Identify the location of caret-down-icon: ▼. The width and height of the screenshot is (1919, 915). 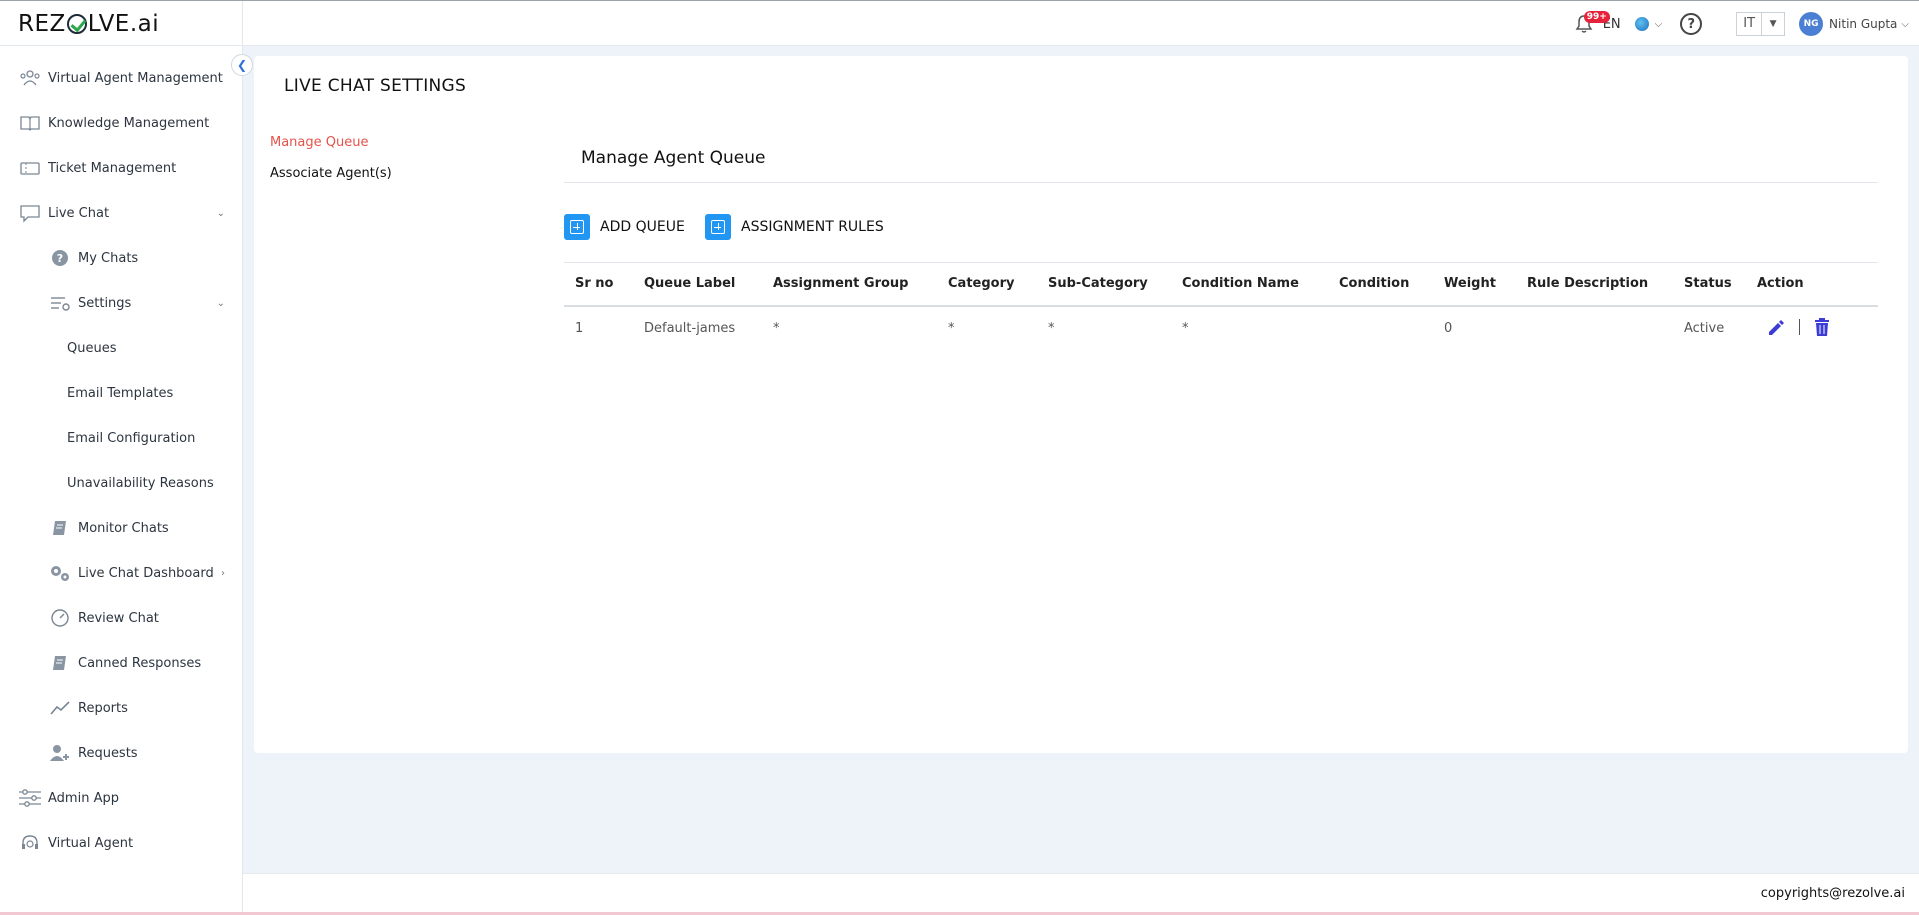
(1773, 24).